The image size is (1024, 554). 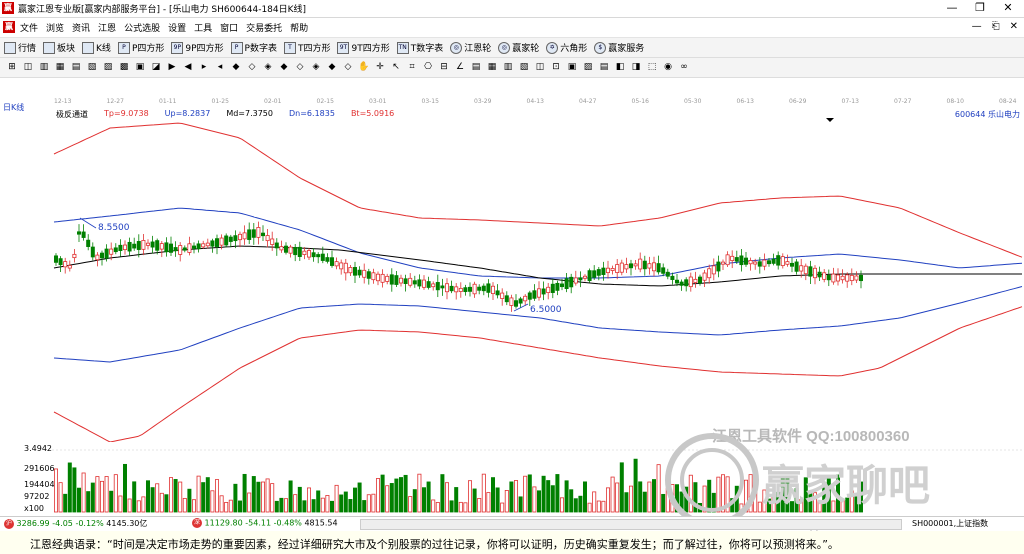 What do you see at coordinates (140, 47) in the screenshot?
I see `toolbar-item-3: P P四方形` at bounding box center [140, 47].